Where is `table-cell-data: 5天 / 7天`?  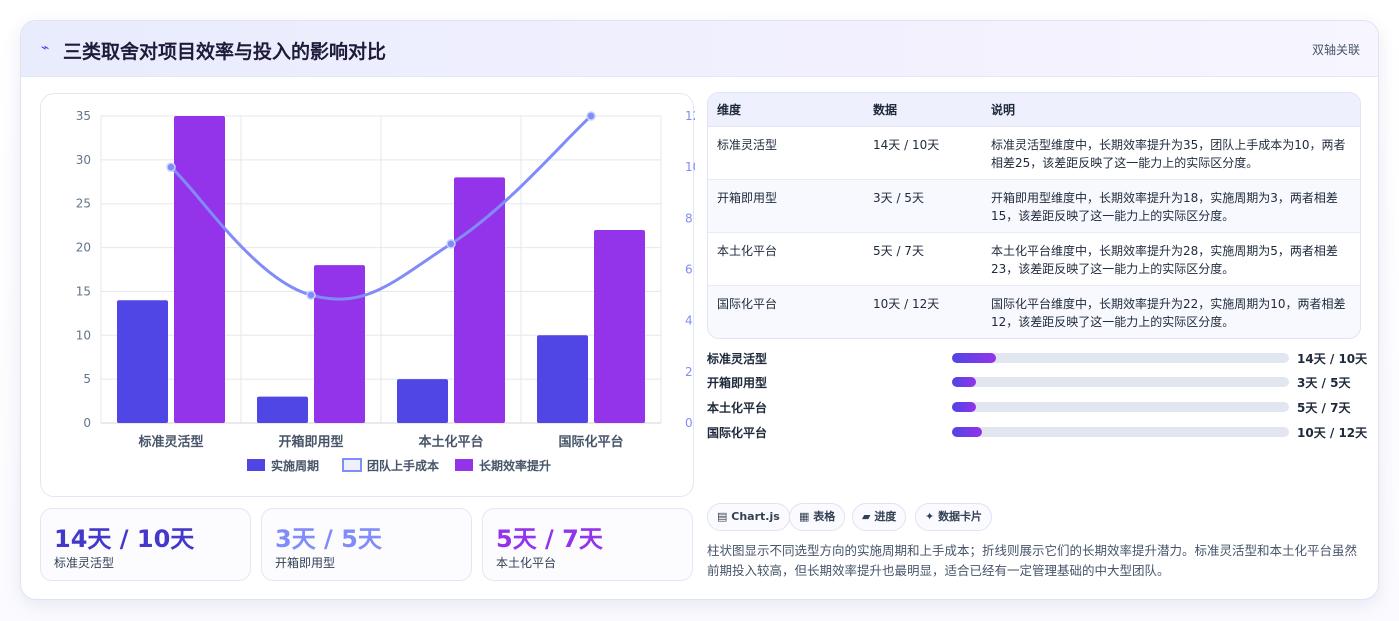
table-cell-data: 5天 / 7天 is located at coordinates (923, 259).